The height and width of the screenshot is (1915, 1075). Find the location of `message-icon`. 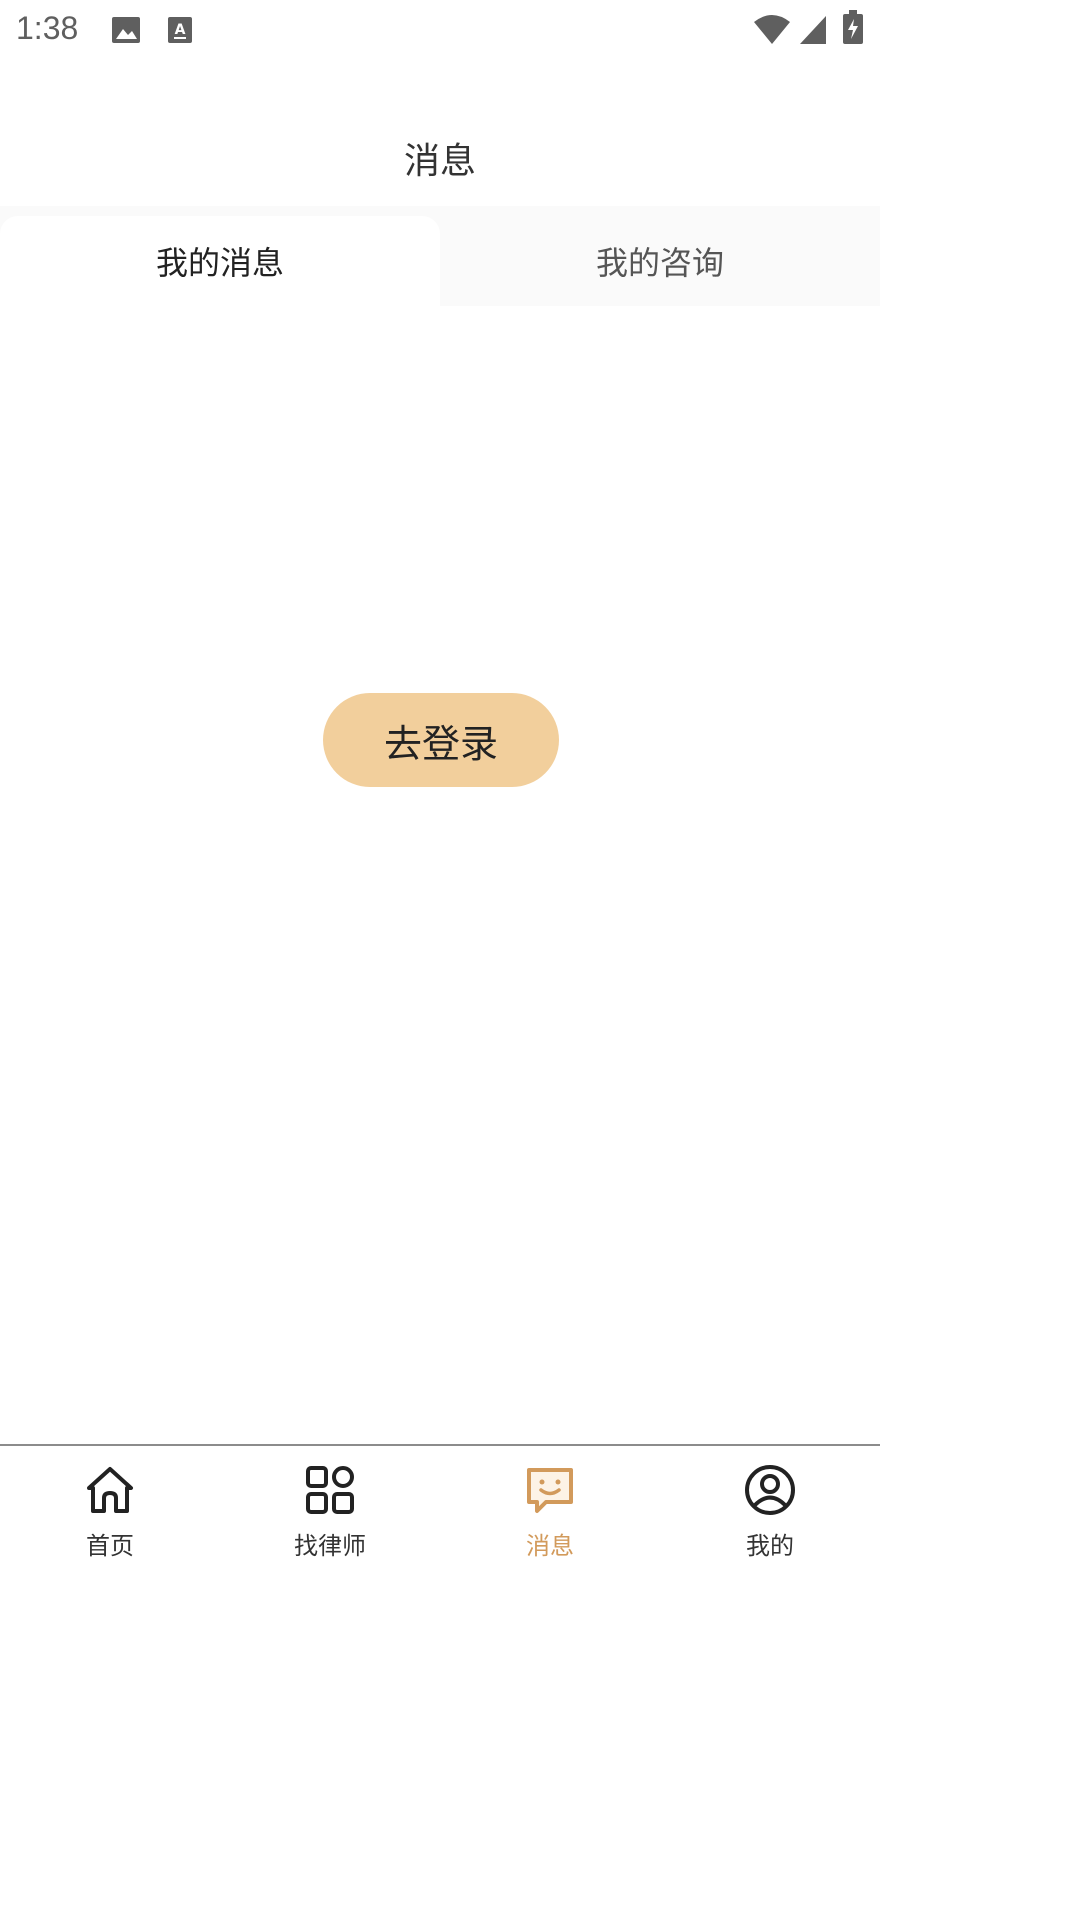

message-icon is located at coordinates (550, 1490).